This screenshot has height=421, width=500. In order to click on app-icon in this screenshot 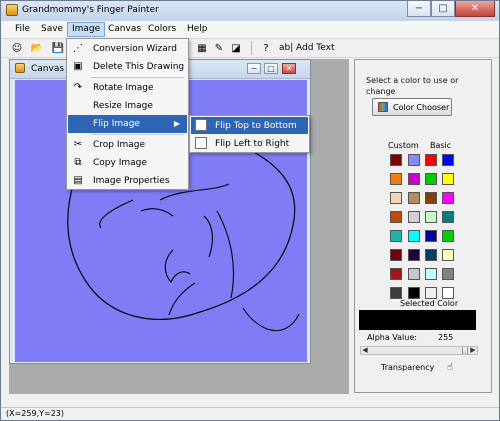, I will do `click(12, 10)`.